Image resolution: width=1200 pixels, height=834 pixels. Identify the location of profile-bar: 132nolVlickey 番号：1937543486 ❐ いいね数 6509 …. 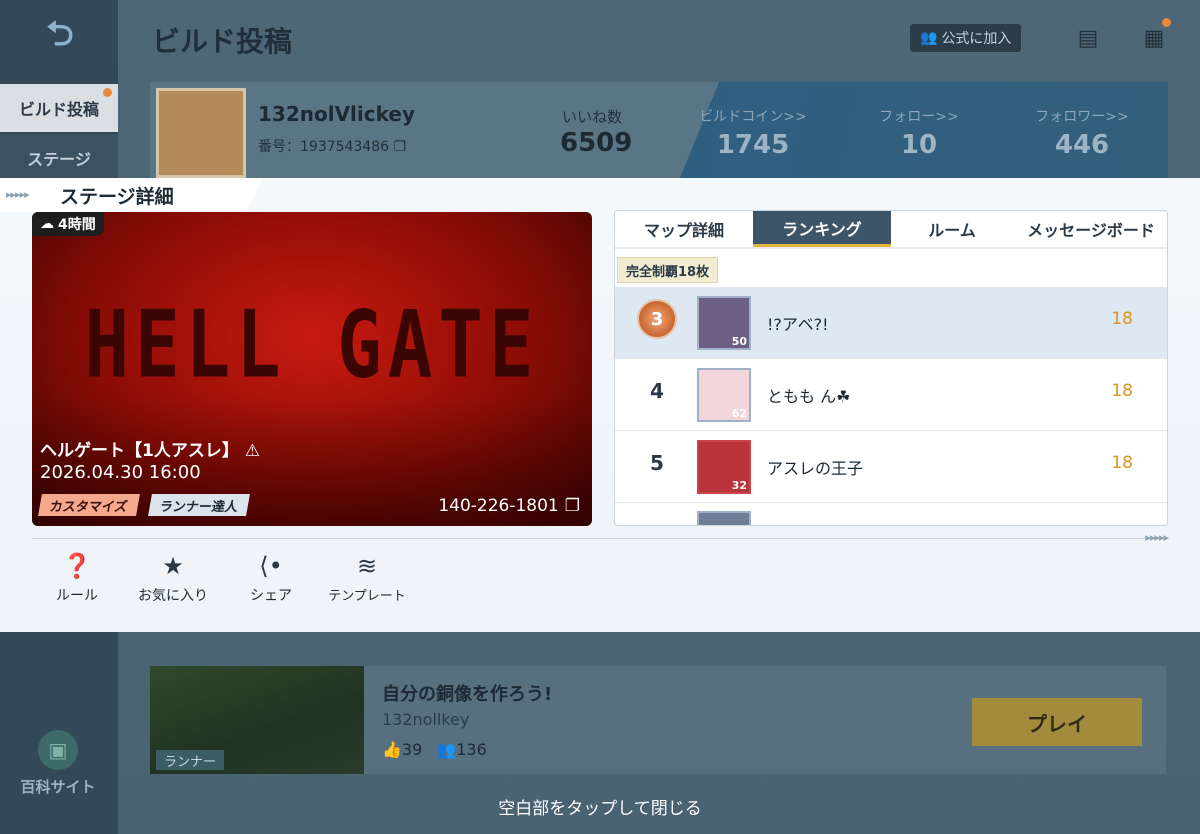
(659, 130).